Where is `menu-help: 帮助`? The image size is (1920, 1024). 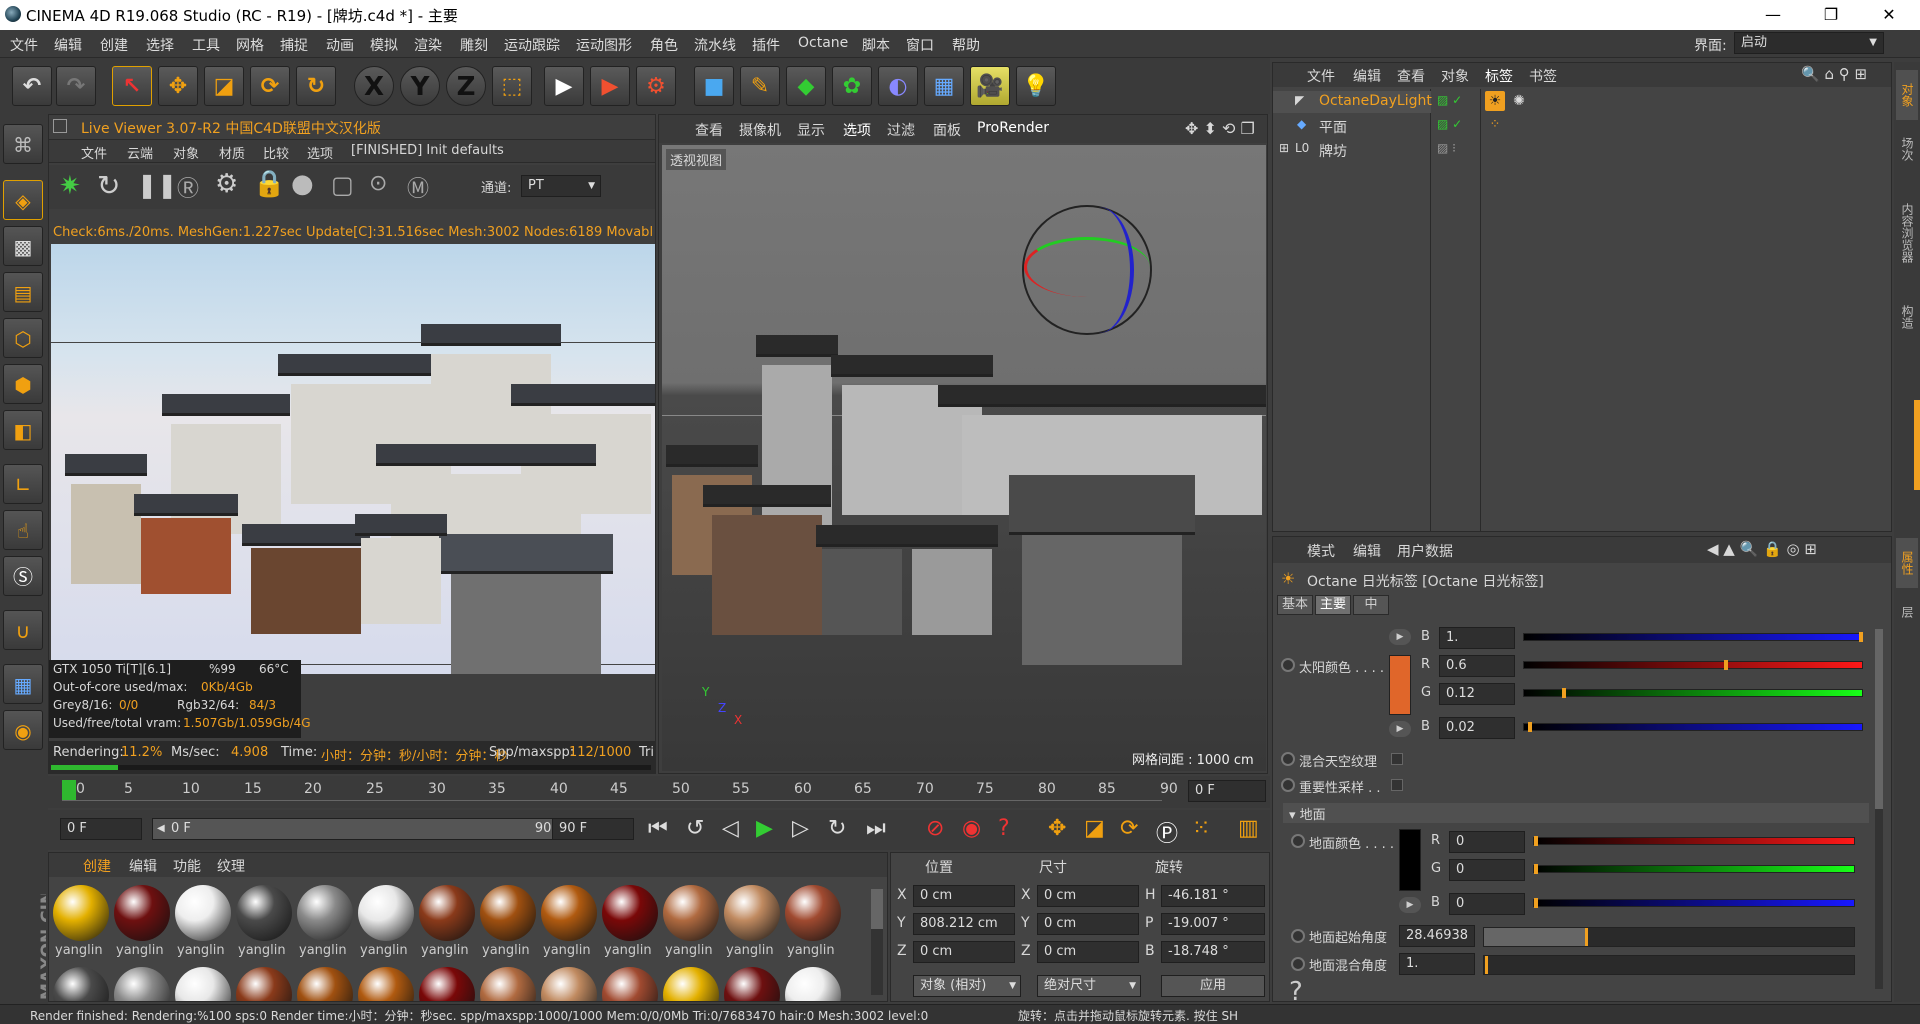 menu-help: 帮助 is located at coordinates (966, 45).